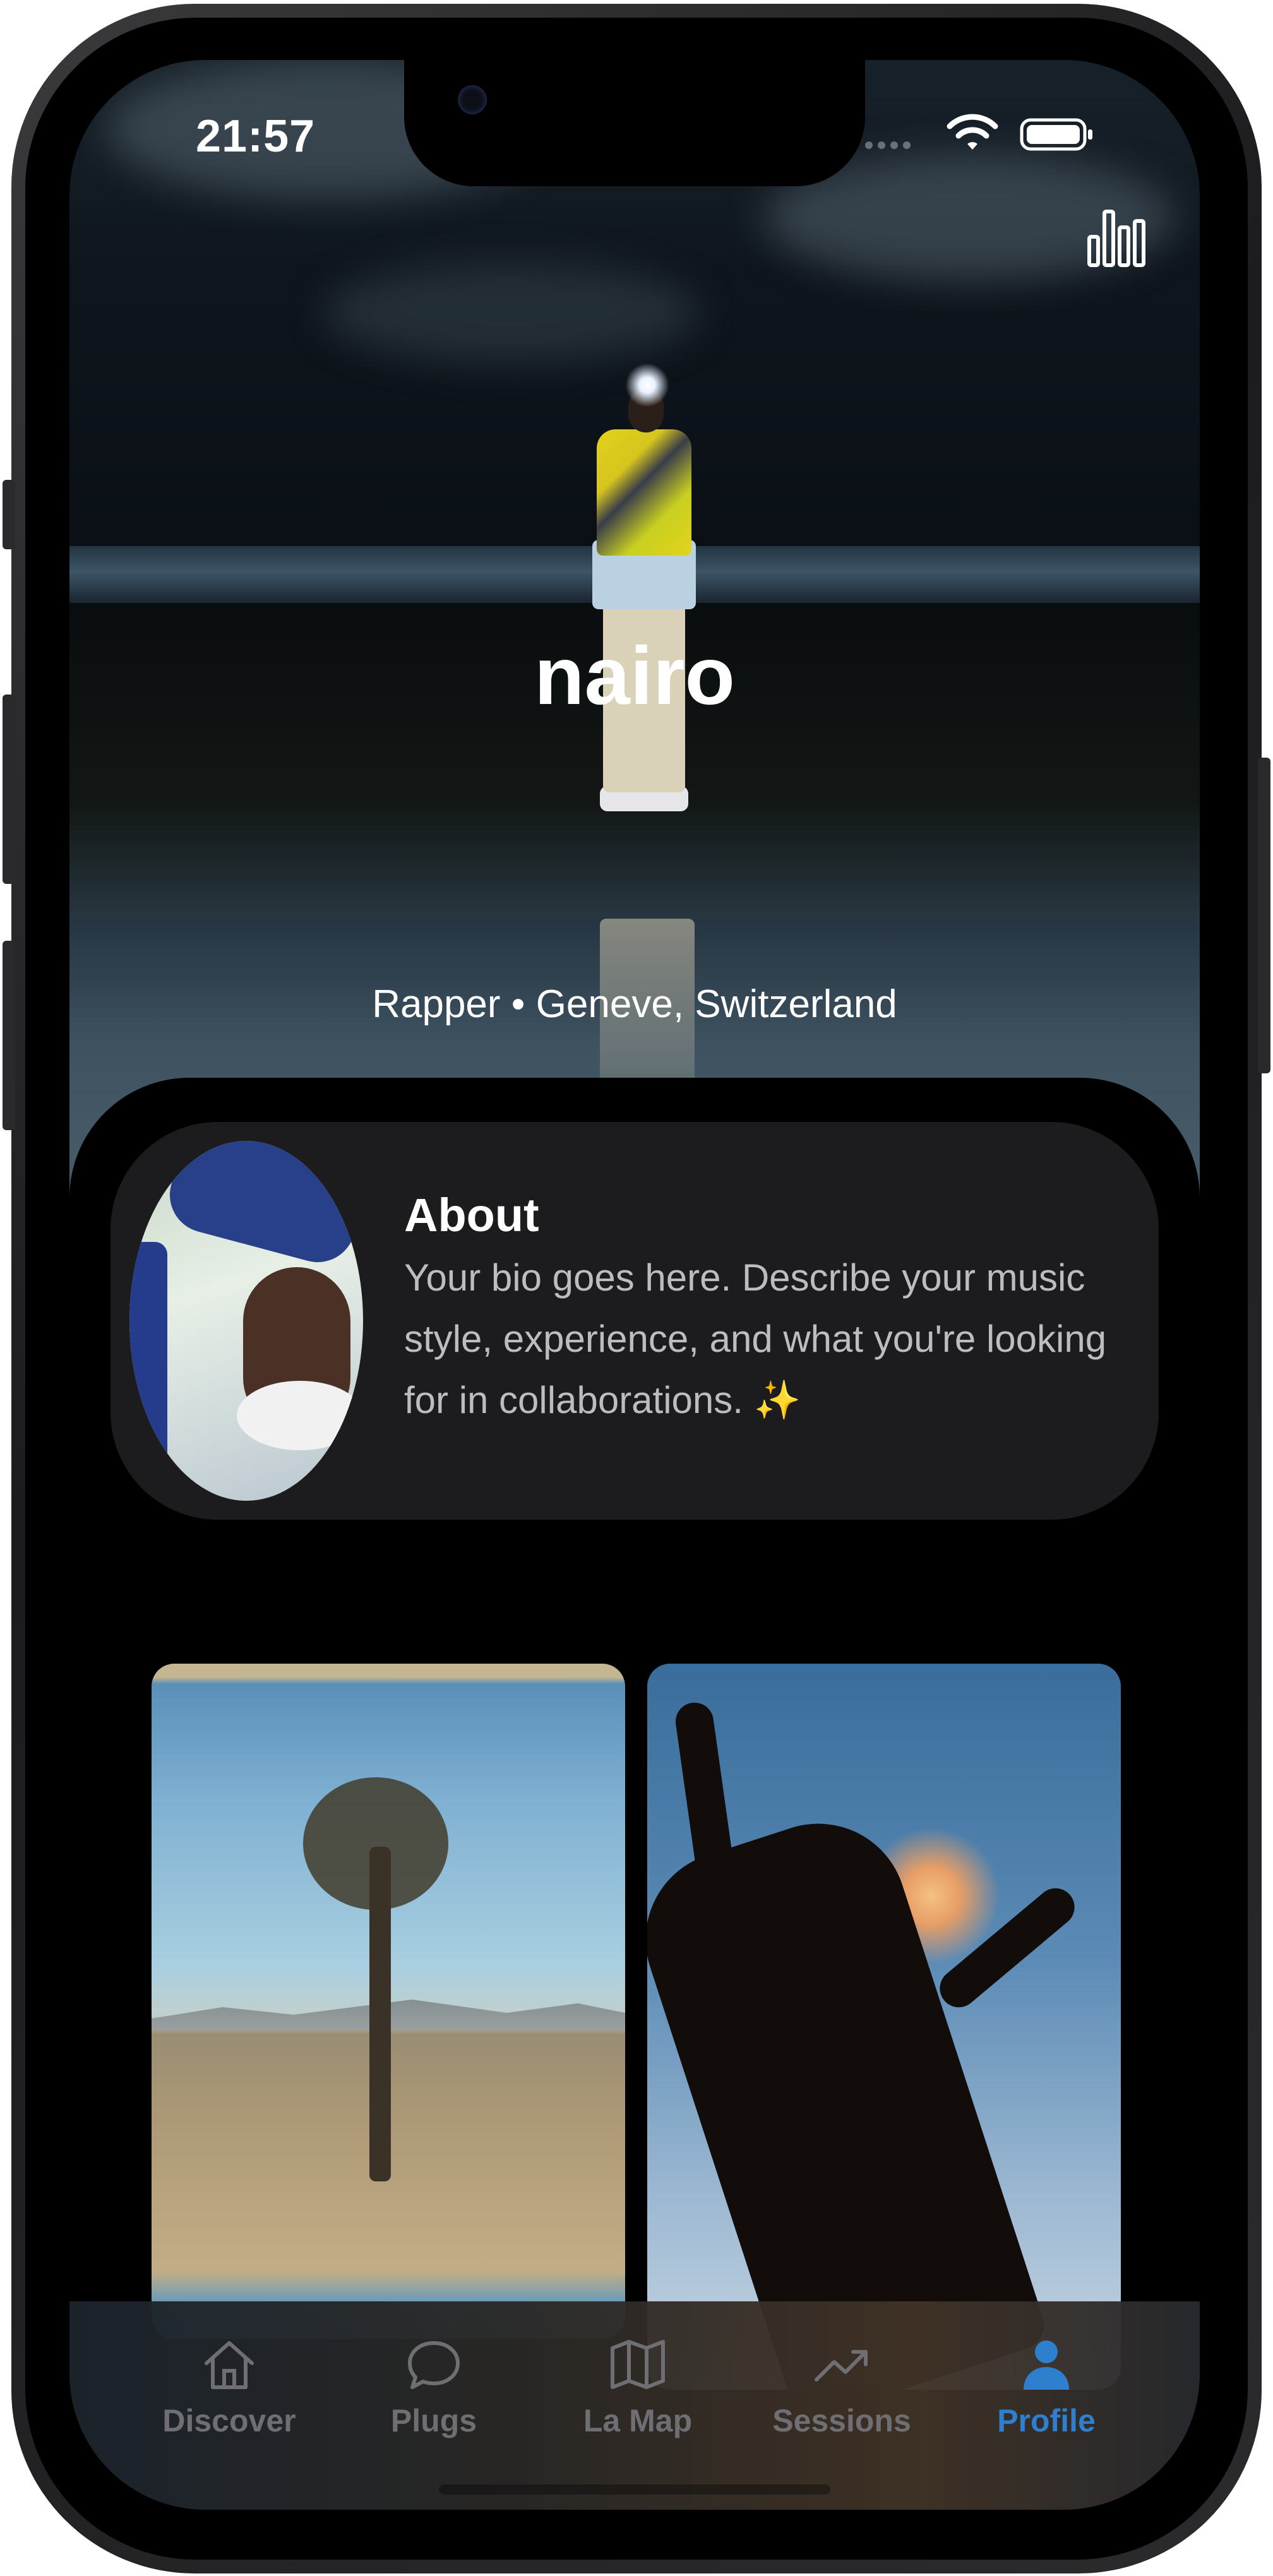 The image size is (1273, 2576). What do you see at coordinates (148, 1355) in the screenshot?
I see `photo-figure` at bounding box center [148, 1355].